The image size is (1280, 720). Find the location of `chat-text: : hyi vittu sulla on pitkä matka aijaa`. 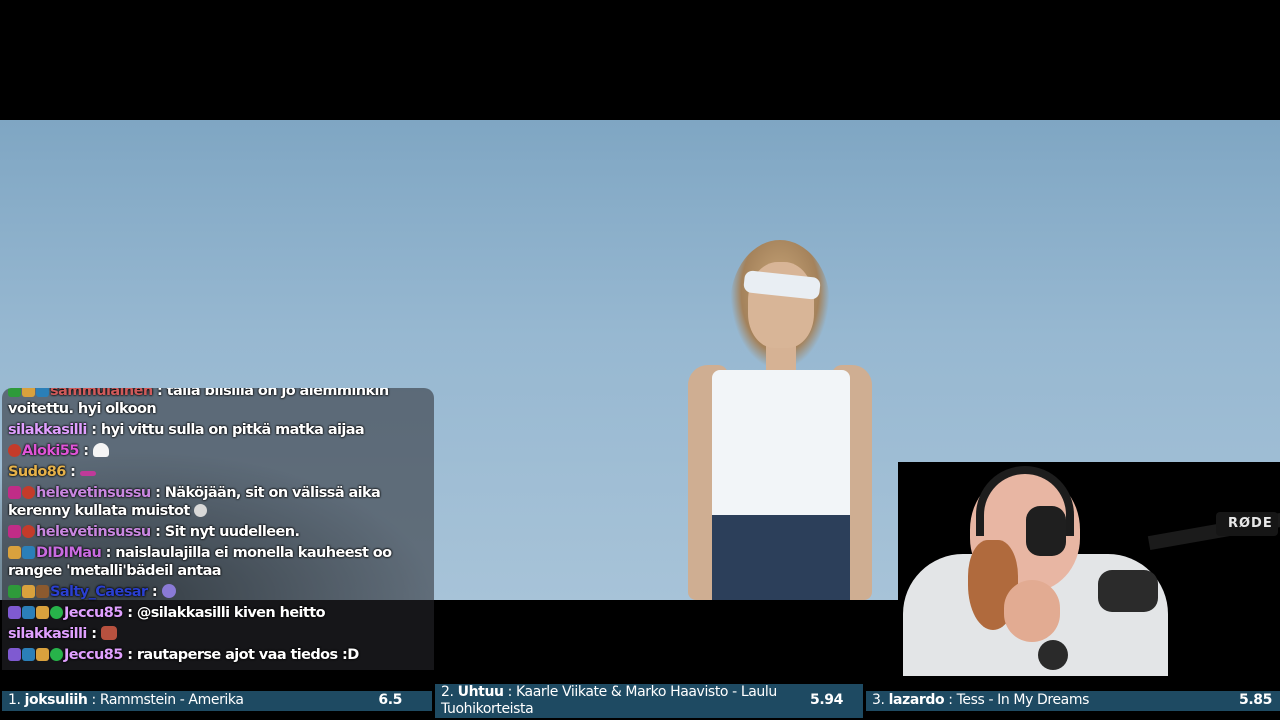

chat-text: : hyi vittu sulla on pitkä matka aijaa is located at coordinates (228, 430).